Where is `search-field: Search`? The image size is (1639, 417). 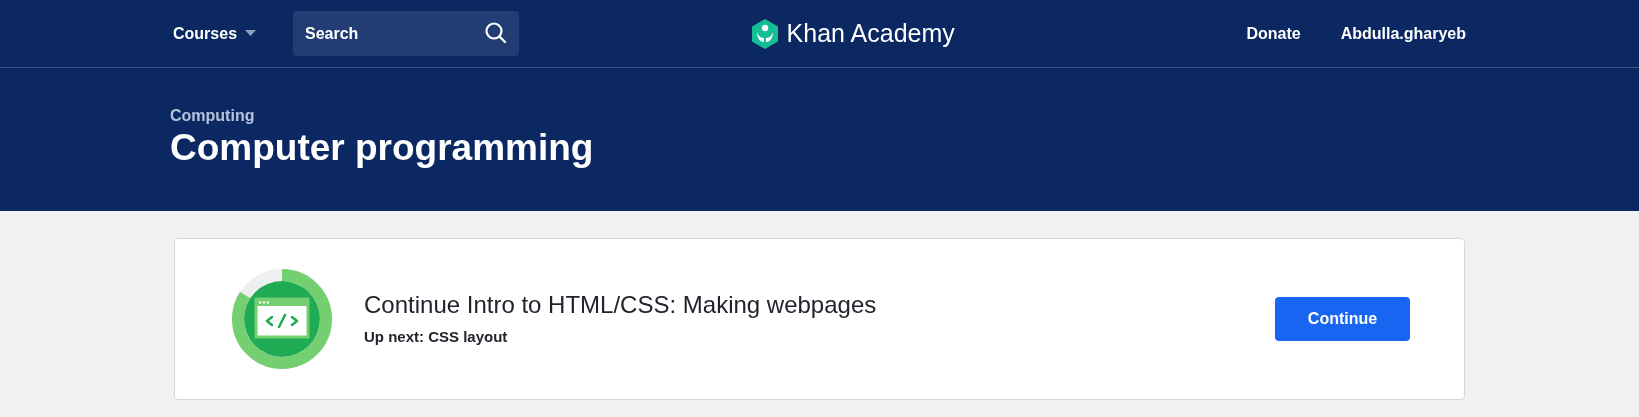 search-field: Search is located at coordinates (406, 33).